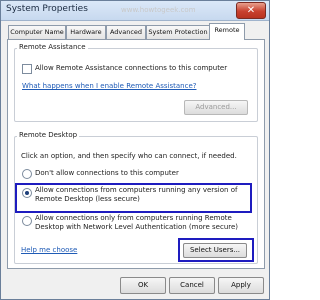  I want to click on close-icon: ✕, so click(251, 10).